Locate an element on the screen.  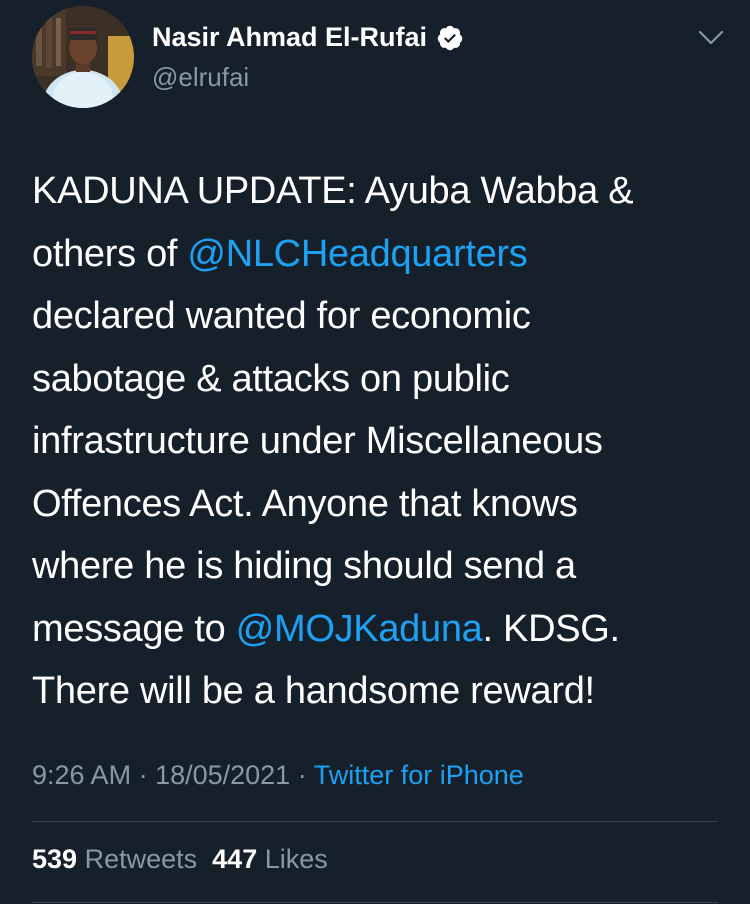
tweet-text-line: There will be a handsome reward! is located at coordinates (377, 691).